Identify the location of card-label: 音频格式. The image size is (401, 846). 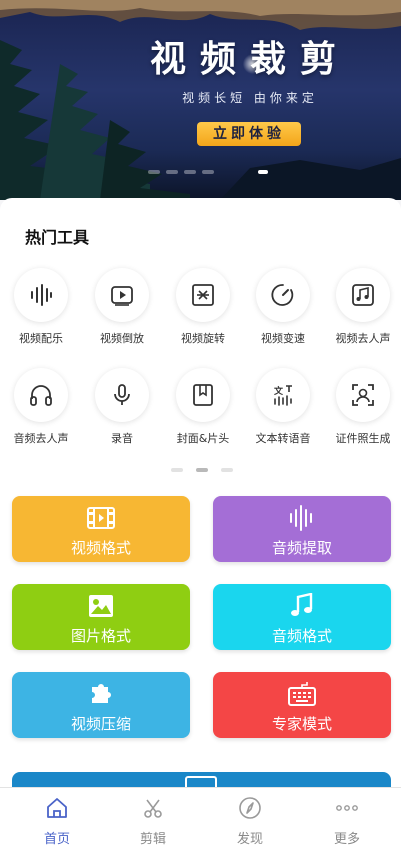
(301, 636).